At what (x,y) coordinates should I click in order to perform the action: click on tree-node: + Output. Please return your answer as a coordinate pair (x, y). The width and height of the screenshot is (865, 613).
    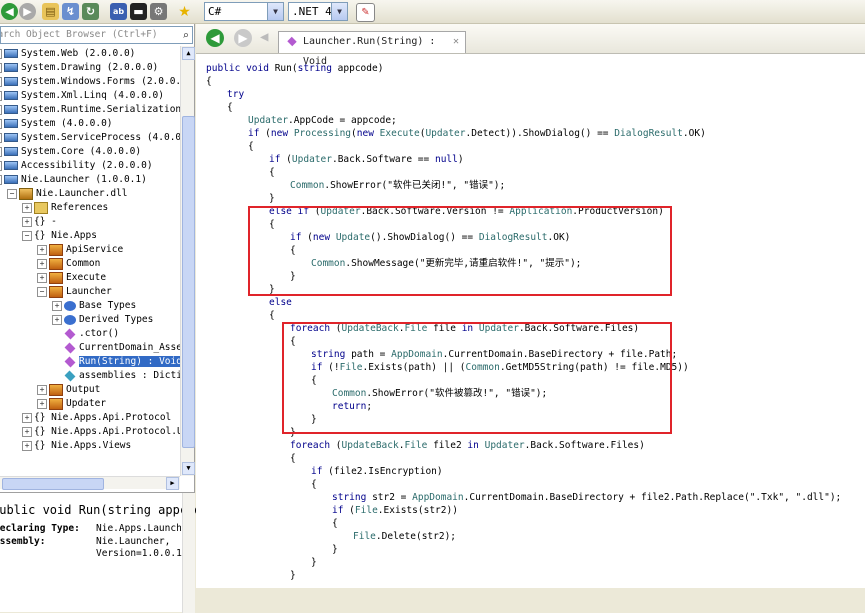
    Looking at the image, I should click on (68, 390).